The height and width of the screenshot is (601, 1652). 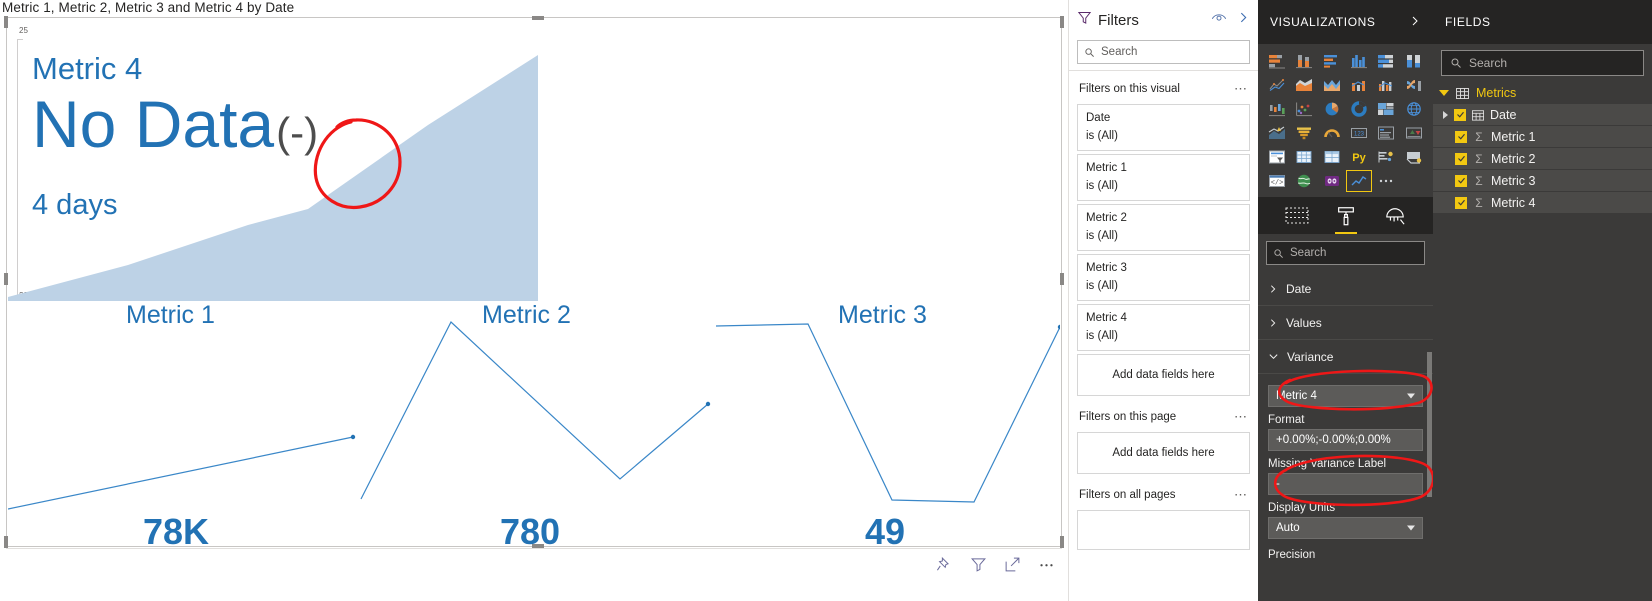 I want to click on multi-row-card-icon, so click(x=1386, y=133).